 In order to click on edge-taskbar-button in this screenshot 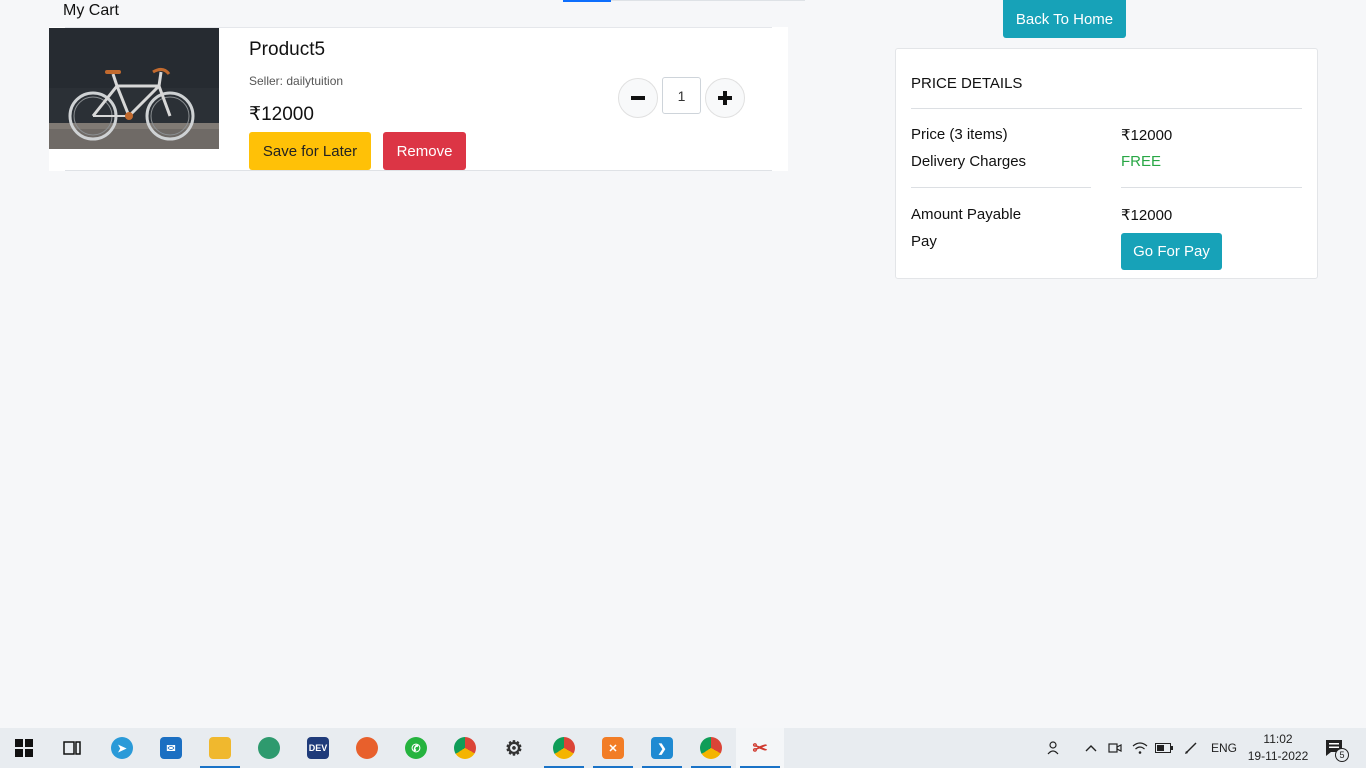, I will do `click(269, 748)`.